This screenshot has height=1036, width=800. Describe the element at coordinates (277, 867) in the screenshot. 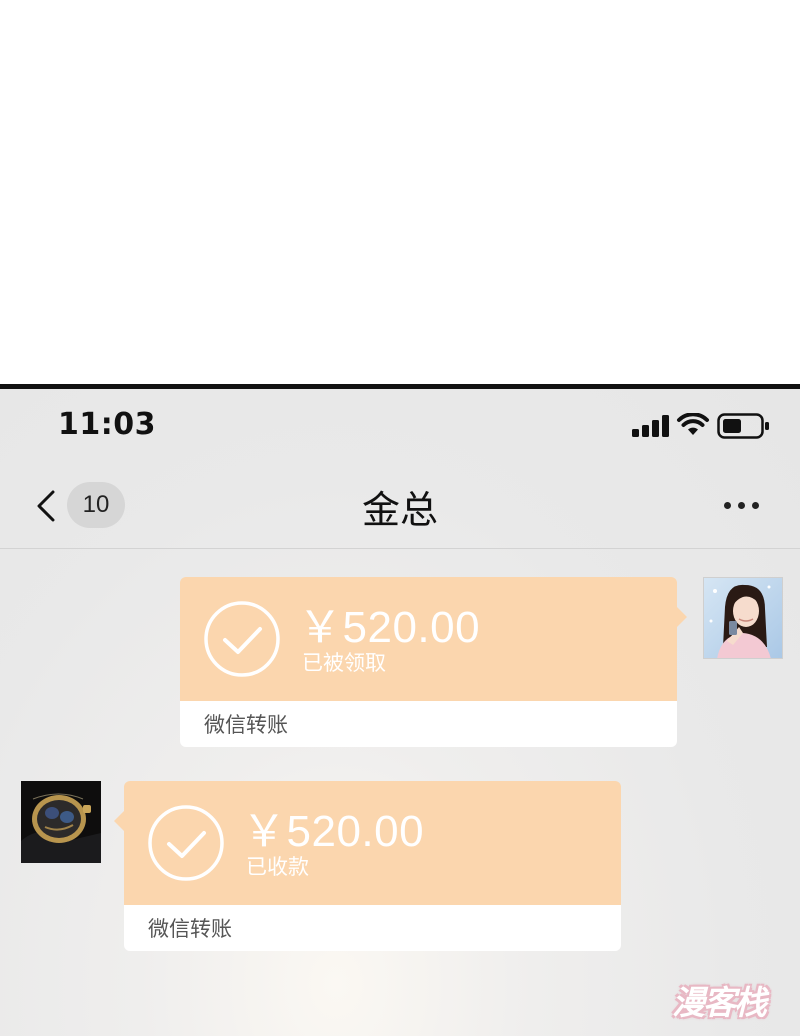

I see `transfer-status: 已收款` at that location.